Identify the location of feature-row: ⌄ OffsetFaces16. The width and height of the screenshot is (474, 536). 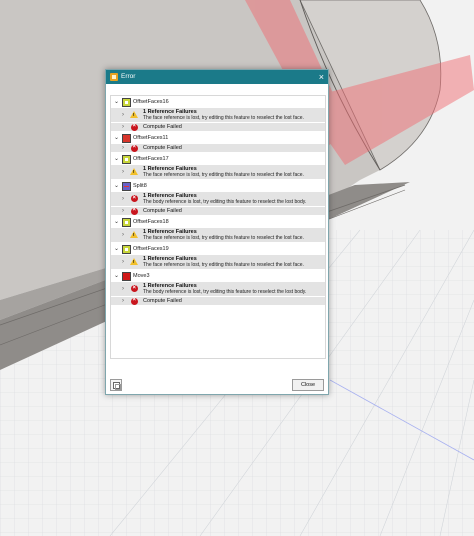
(218, 102).